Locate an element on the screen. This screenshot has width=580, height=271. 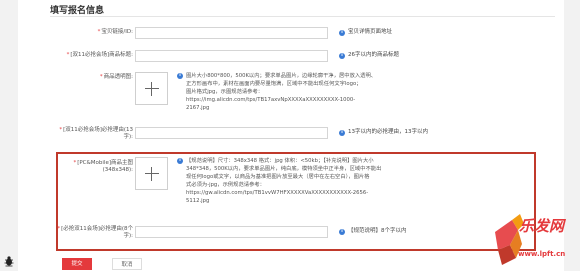
mobile-desc-line: 现任何logo或文字，以商品为基准把图片放至最大（居中在左右空白），图片格 is located at coordinates (278, 177).